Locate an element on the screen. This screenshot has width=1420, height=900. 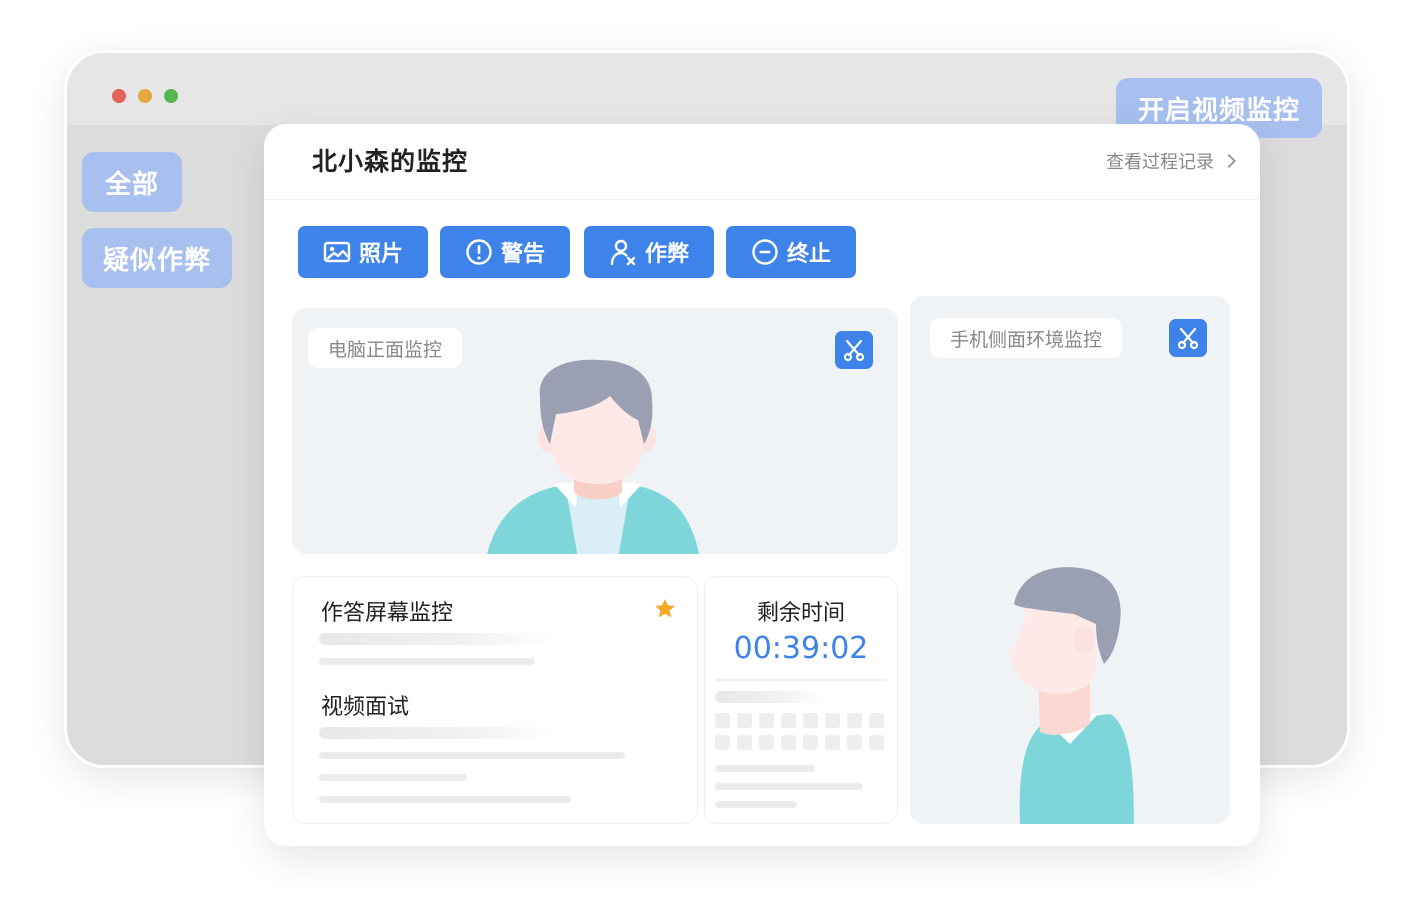
side-camera-capture-button is located at coordinates (1188, 338).